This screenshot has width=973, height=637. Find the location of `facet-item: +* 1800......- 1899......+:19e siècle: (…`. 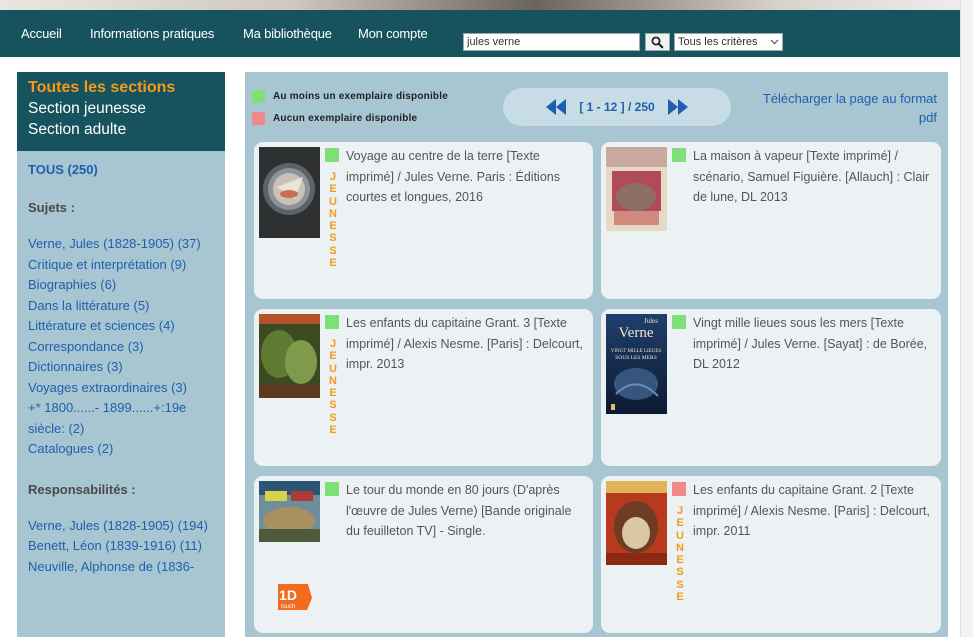

facet-item: +* 1800......- 1899......+:19e siècle: (… is located at coordinates (123, 418).